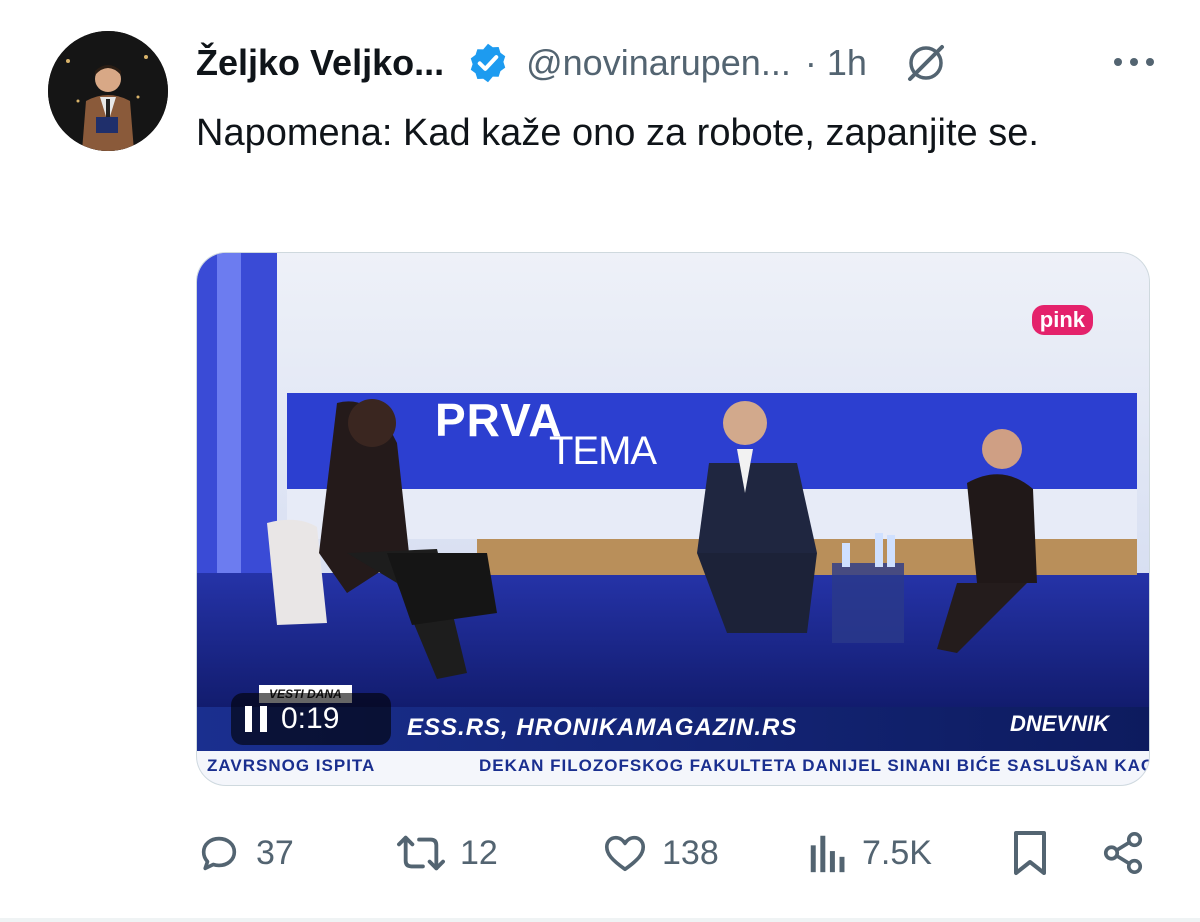 The image size is (1200, 922). I want to click on repost-icon, so click(421, 853).